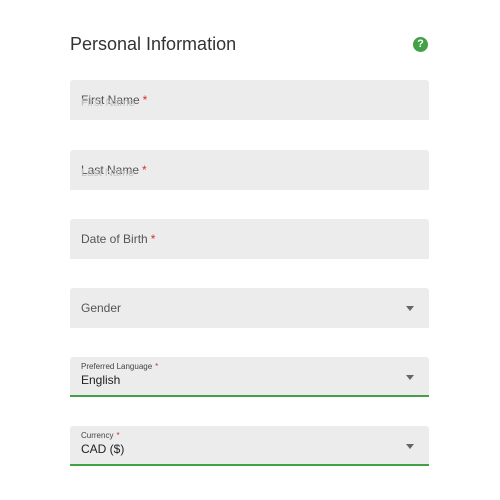  I want to click on help-icon: ?, so click(420, 44).